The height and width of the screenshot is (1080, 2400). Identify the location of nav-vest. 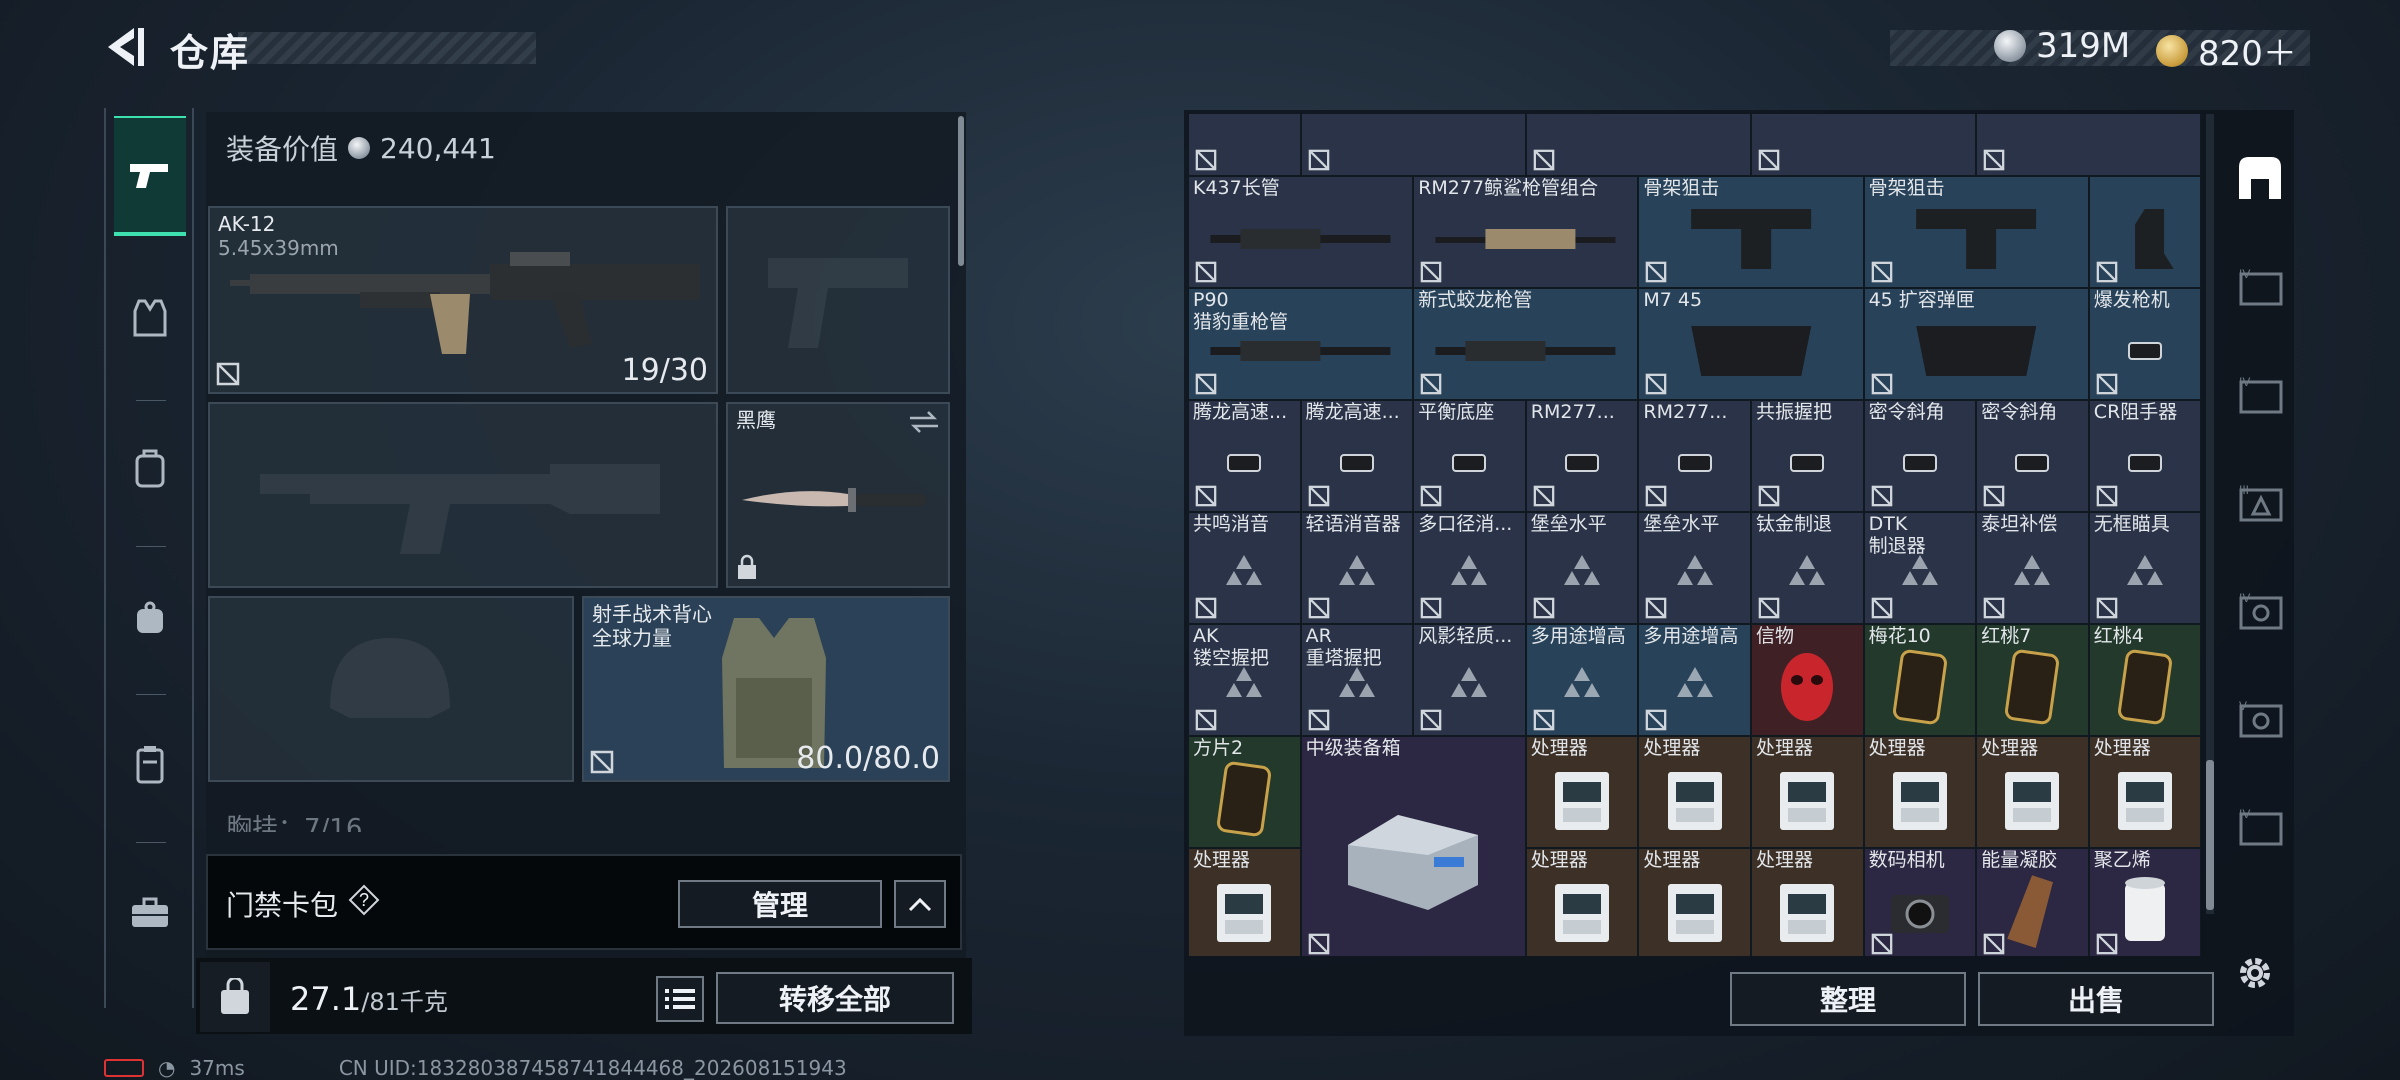
(150, 318).